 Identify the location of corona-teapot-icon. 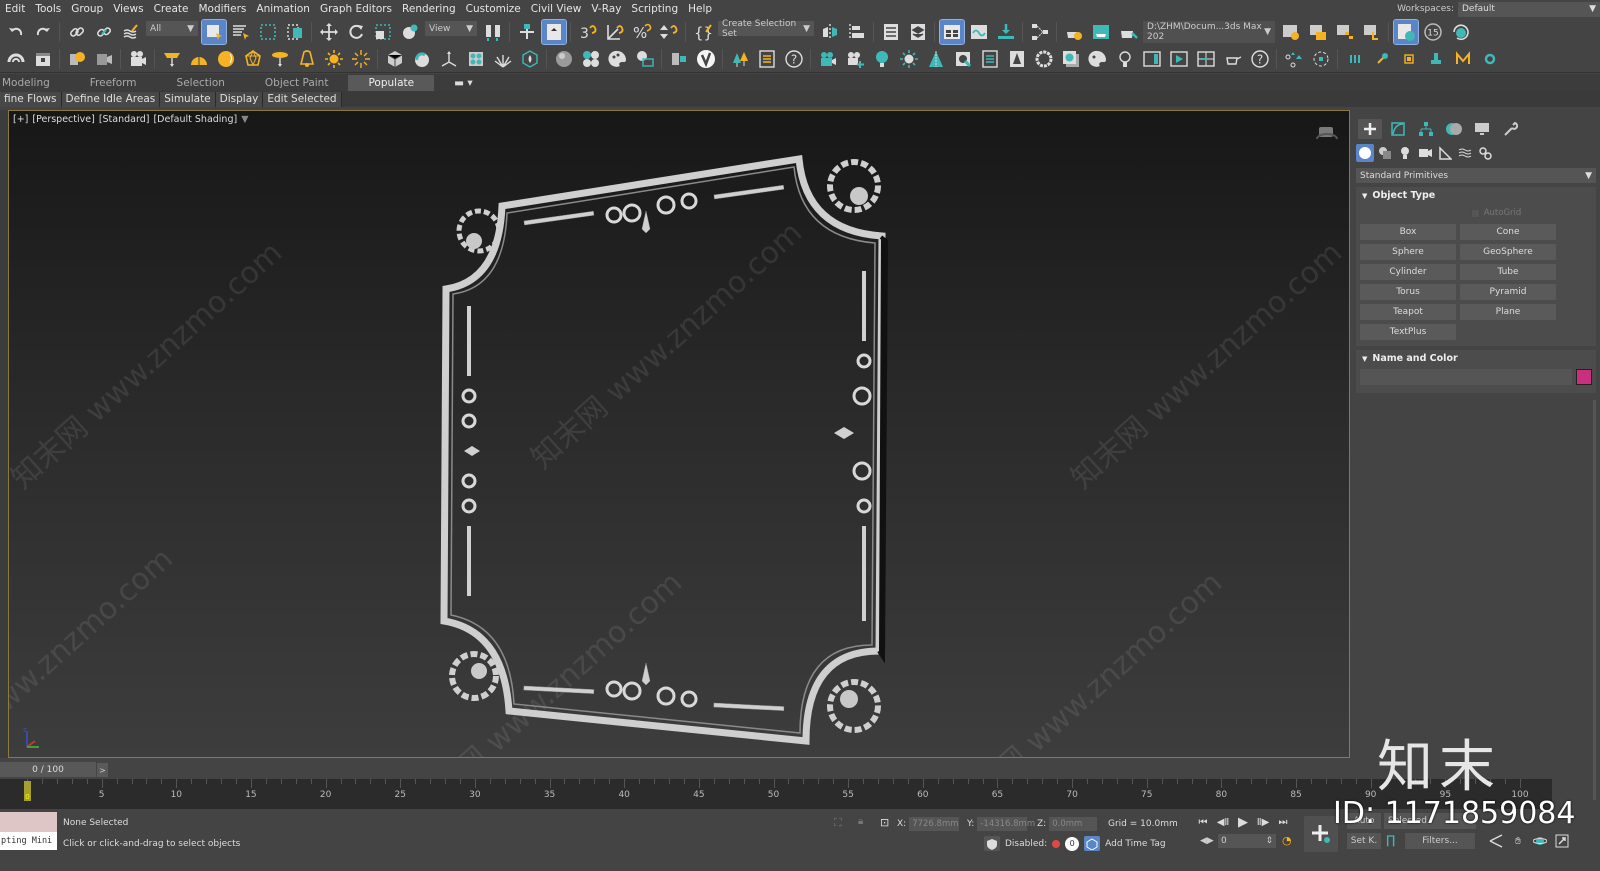
(1233, 59).